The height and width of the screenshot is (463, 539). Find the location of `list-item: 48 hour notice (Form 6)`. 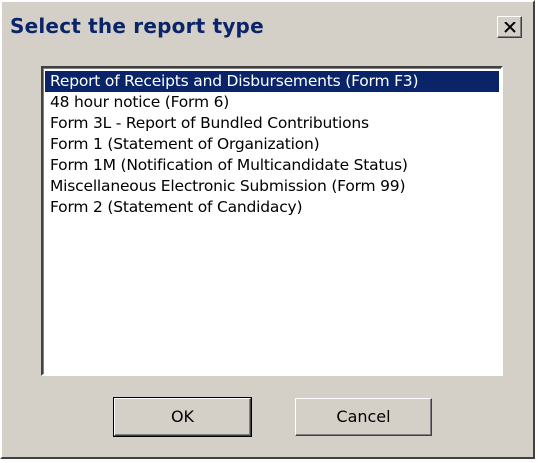

list-item: 48 hour notice (Form 6) is located at coordinates (272, 102).